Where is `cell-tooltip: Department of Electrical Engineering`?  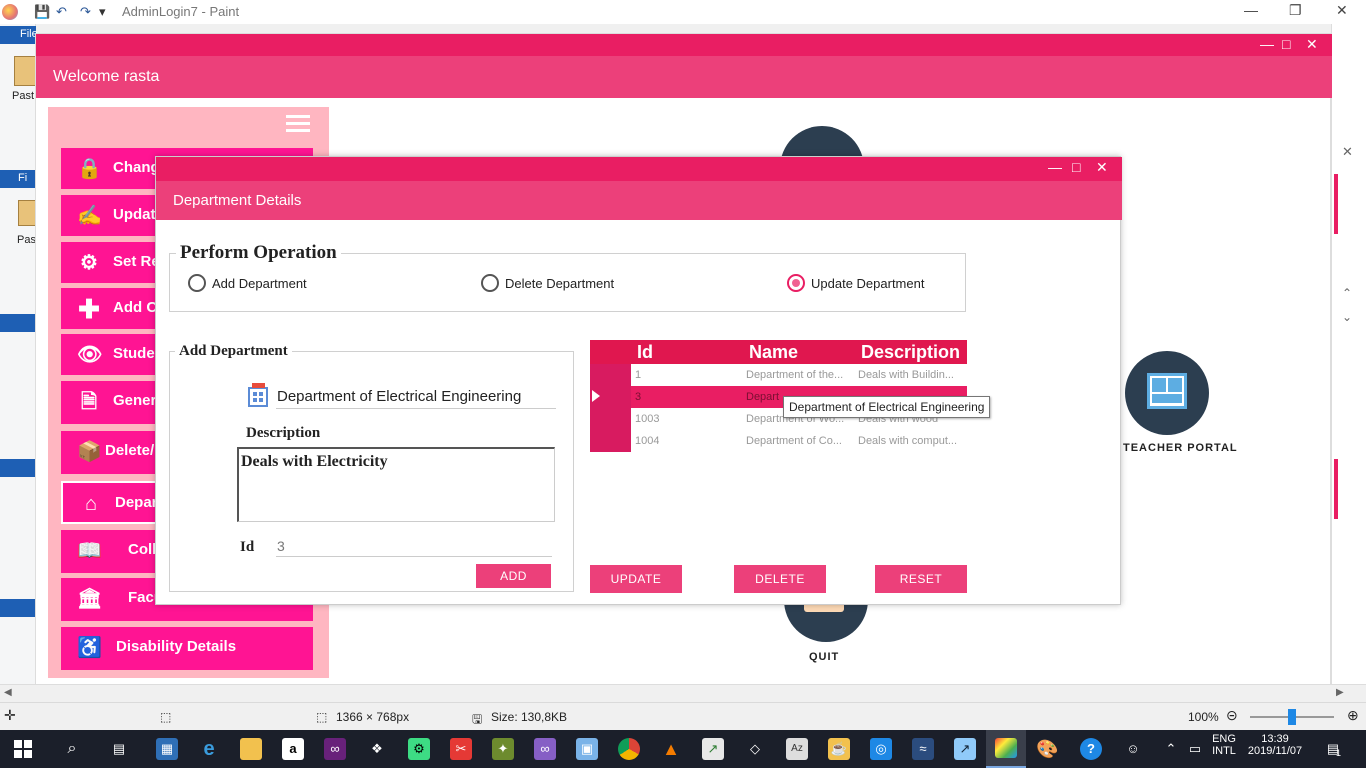 cell-tooltip: Department of Electrical Engineering is located at coordinates (887, 407).